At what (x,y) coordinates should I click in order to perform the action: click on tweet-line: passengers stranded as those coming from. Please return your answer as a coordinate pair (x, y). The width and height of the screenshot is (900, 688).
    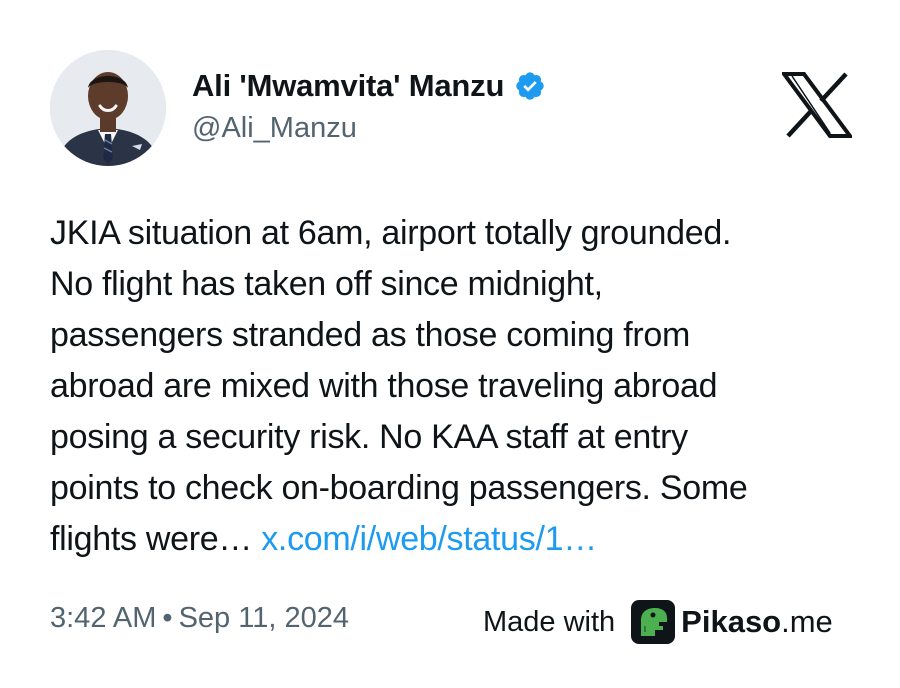
    Looking at the image, I should click on (370, 335).